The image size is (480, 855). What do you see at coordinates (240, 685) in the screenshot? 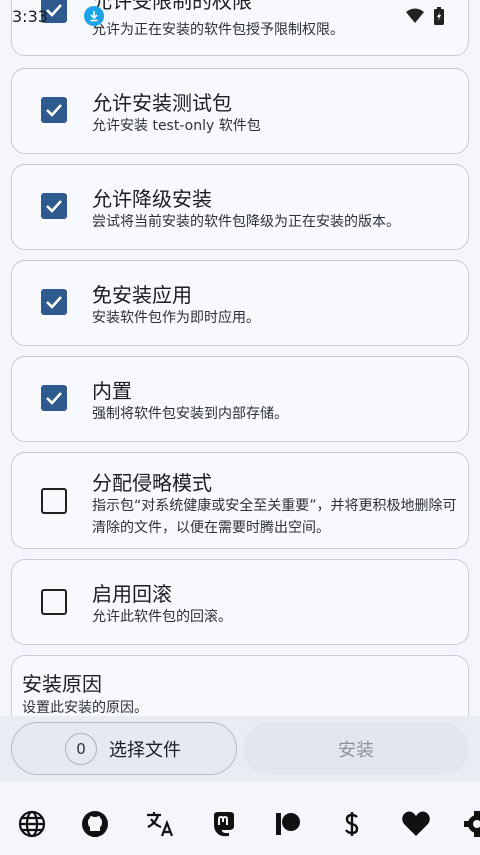
I see `install-reason-card: 安装原因 设置此安装的原因。` at bounding box center [240, 685].